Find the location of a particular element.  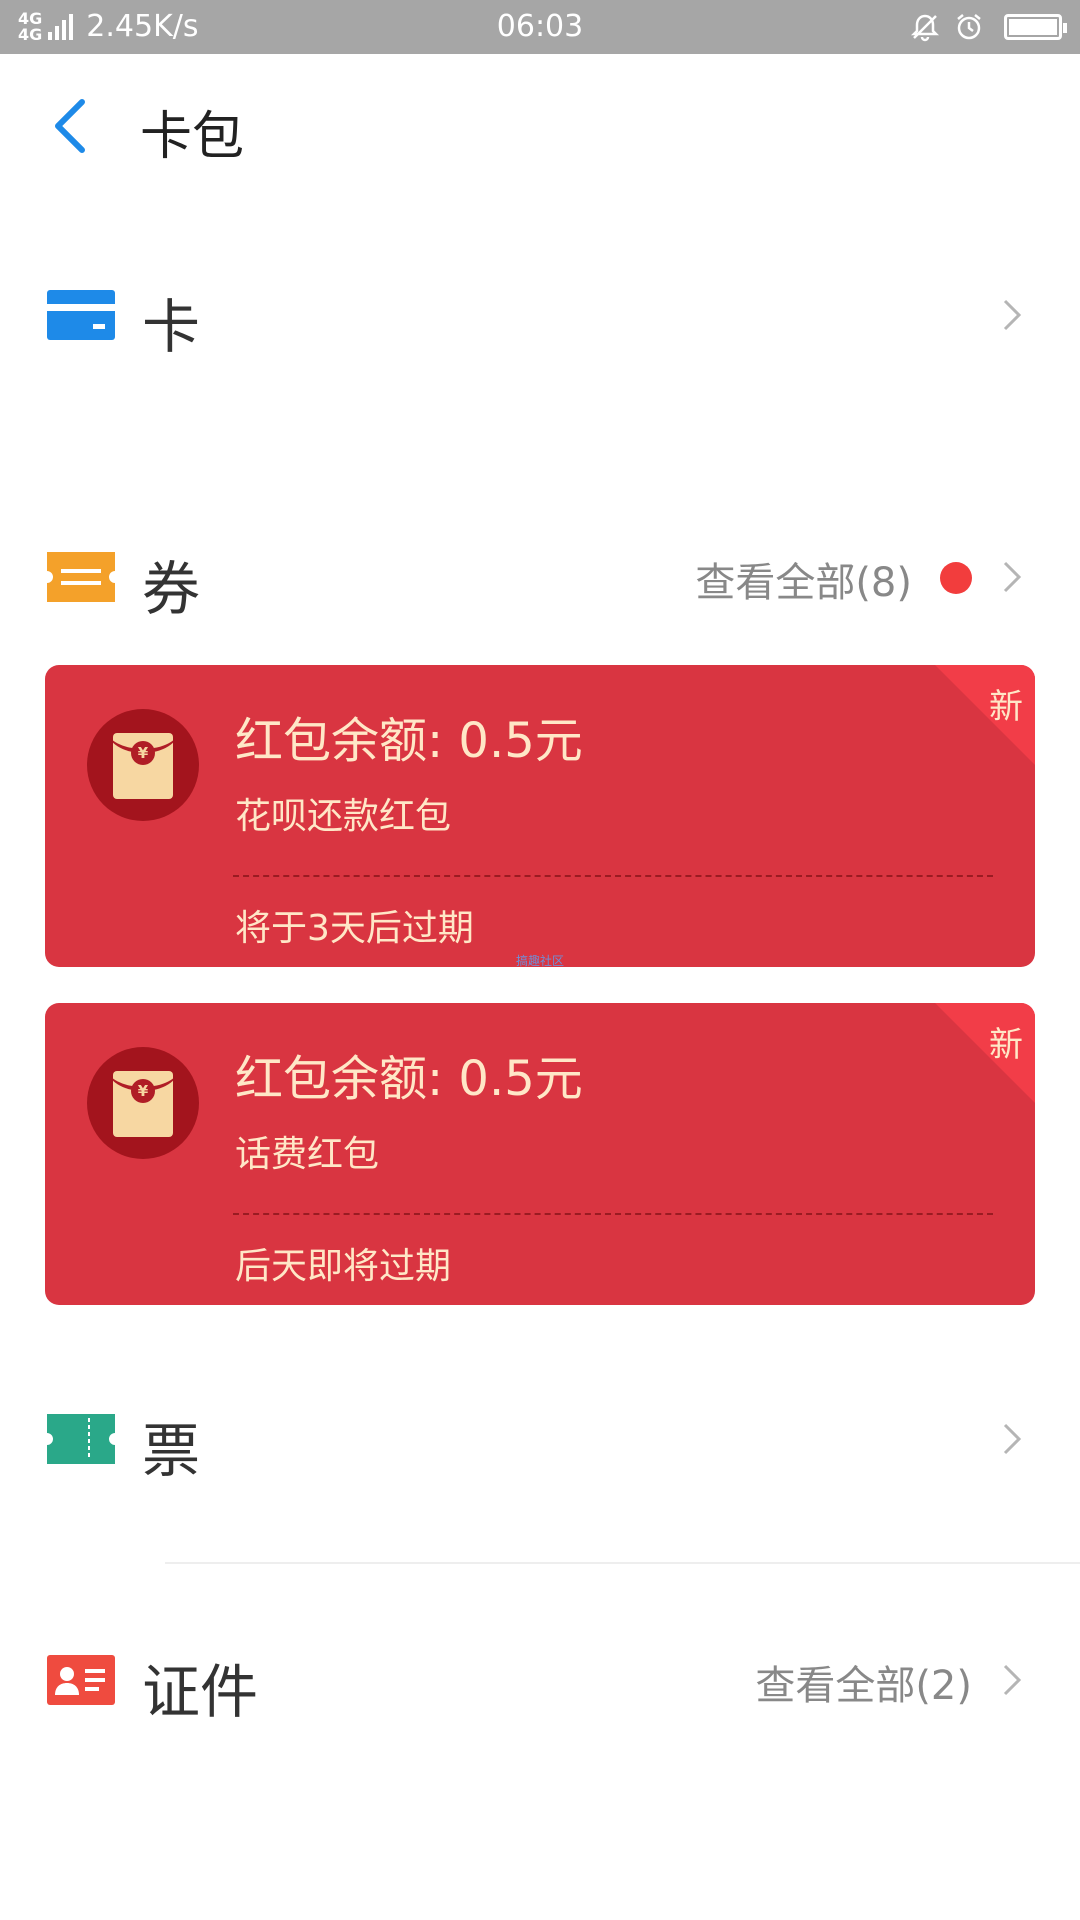

battery-icon is located at coordinates (1035, 27).